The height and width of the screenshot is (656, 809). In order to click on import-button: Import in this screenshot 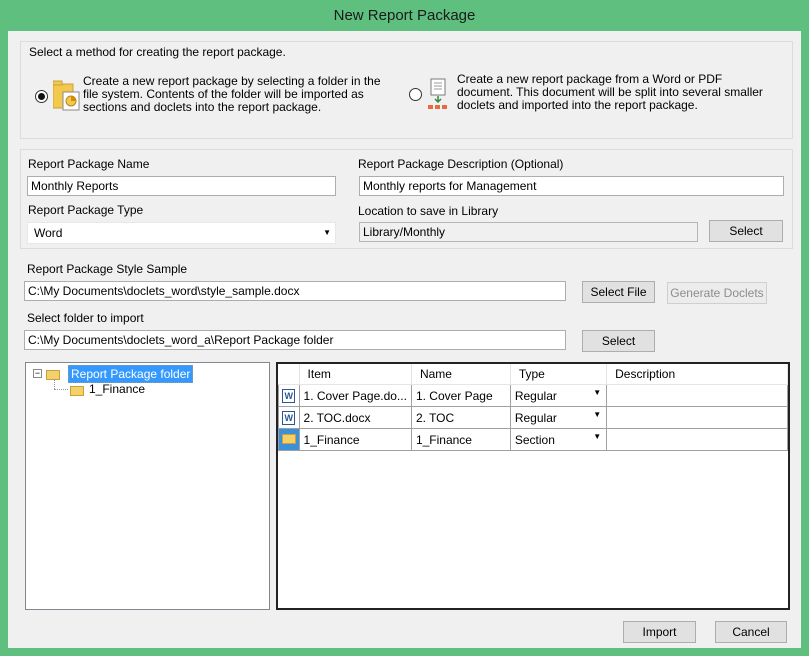, I will do `click(659, 632)`.